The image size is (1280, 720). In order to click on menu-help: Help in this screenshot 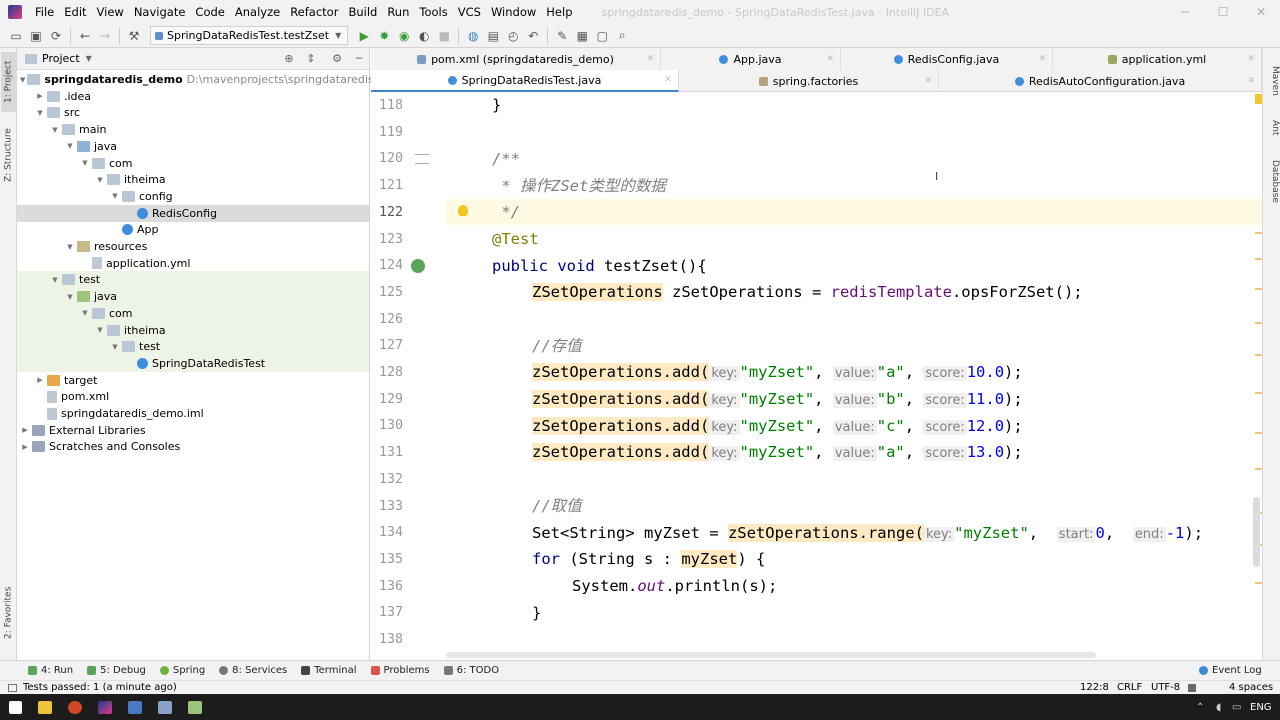, I will do `click(559, 12)`.